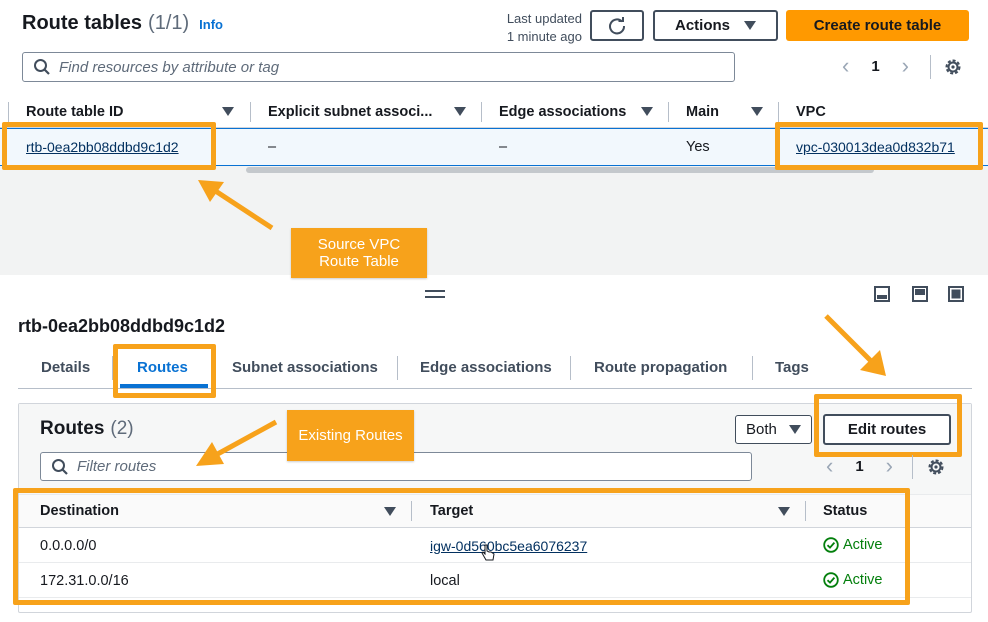 Image resolution: width=988 pixels, height=622 pixels. I want to click on annotation-box-vpc, so click(879, 146).